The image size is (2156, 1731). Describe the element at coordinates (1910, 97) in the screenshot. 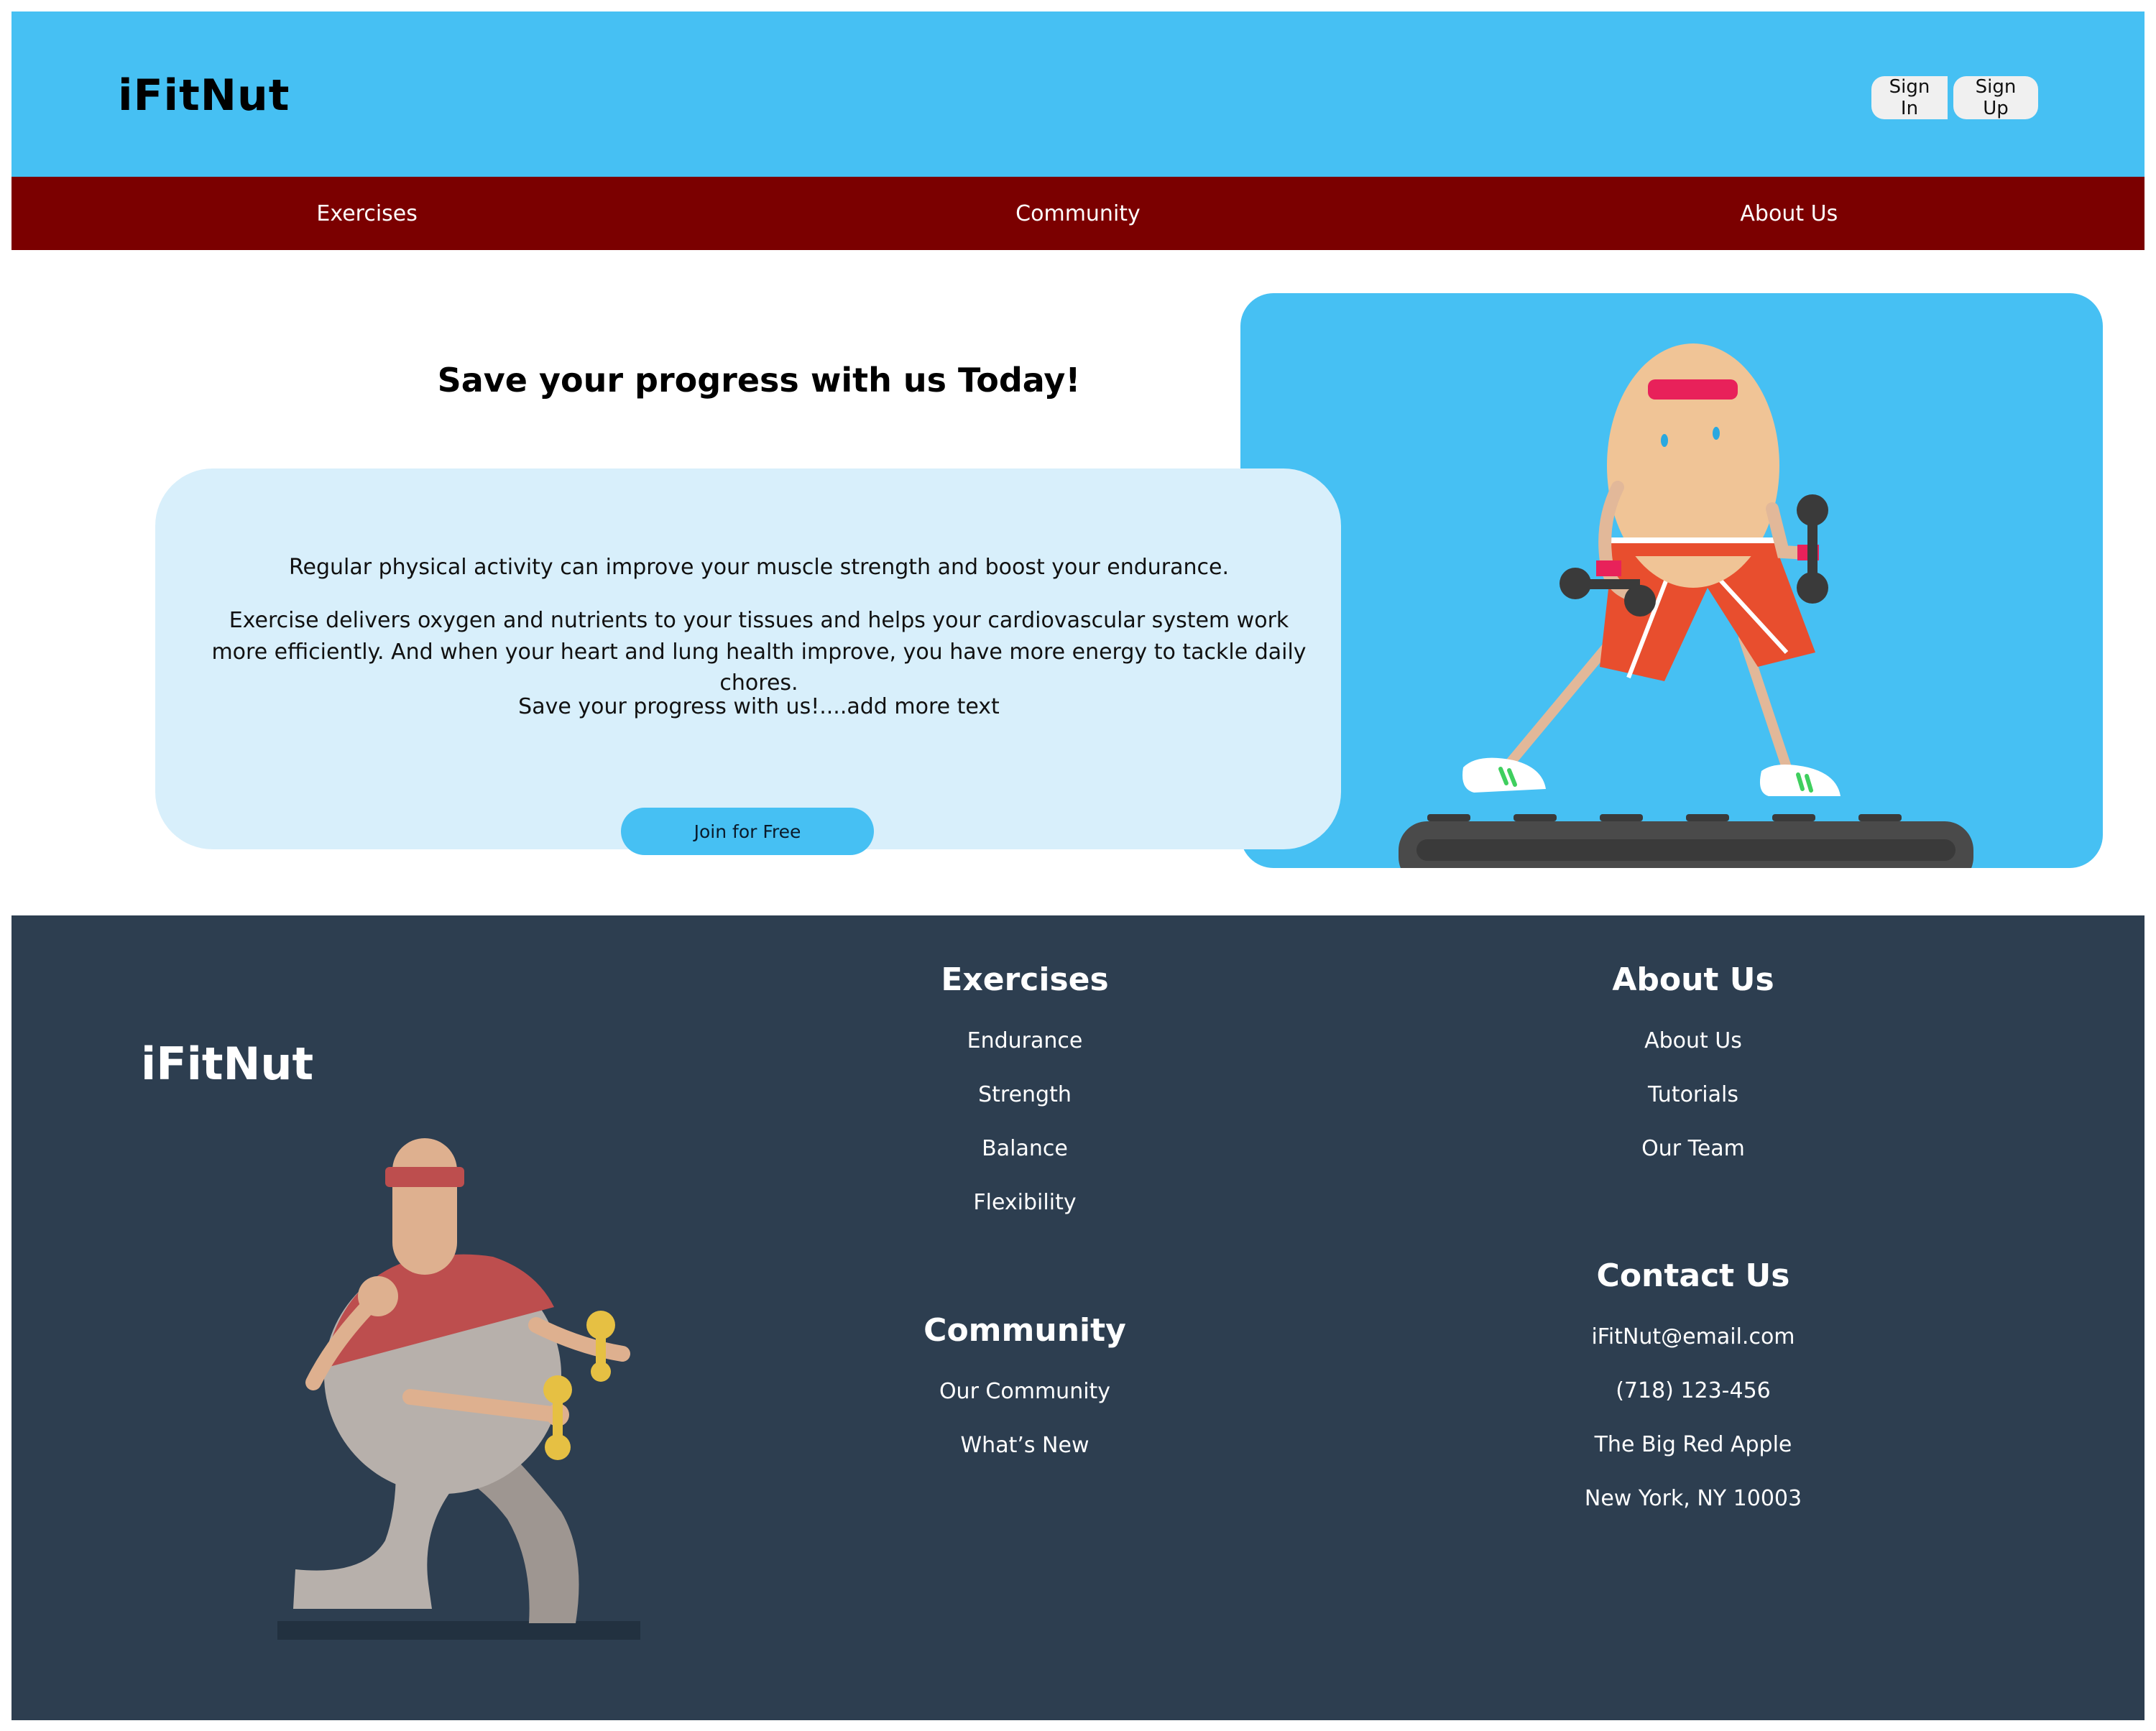

I see `sign-in-button: Sign In` at that location.